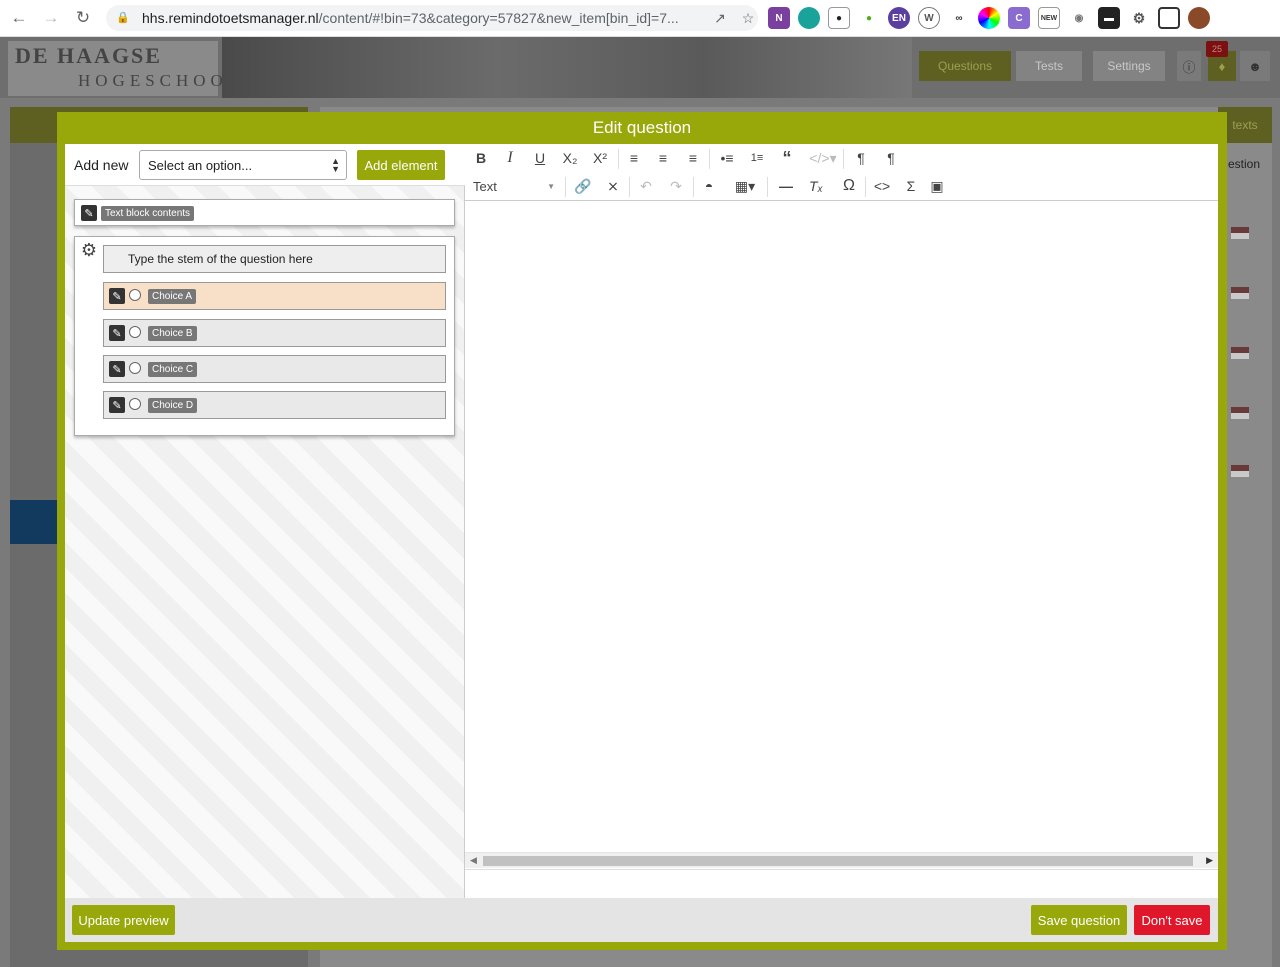  What do you see at coordinates (634, 158) in the screenshot?
I see `align-left-icon: ≡` at bounding box center [634, 158].